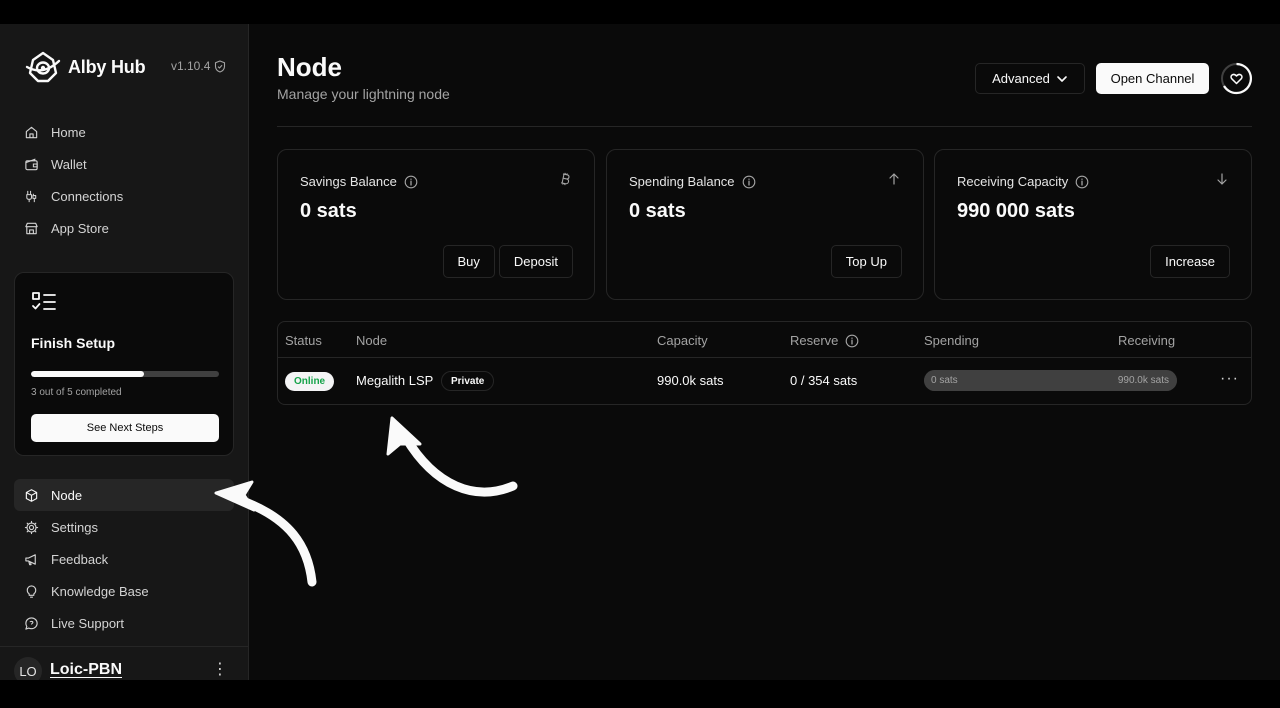 Image resolution: width=1280 pixels, height=708 pixels. What do you see at coordinates (814, 340) in the screenshot?
I see `column-reserve-label: Reserve` at bounding box center [814, 340].